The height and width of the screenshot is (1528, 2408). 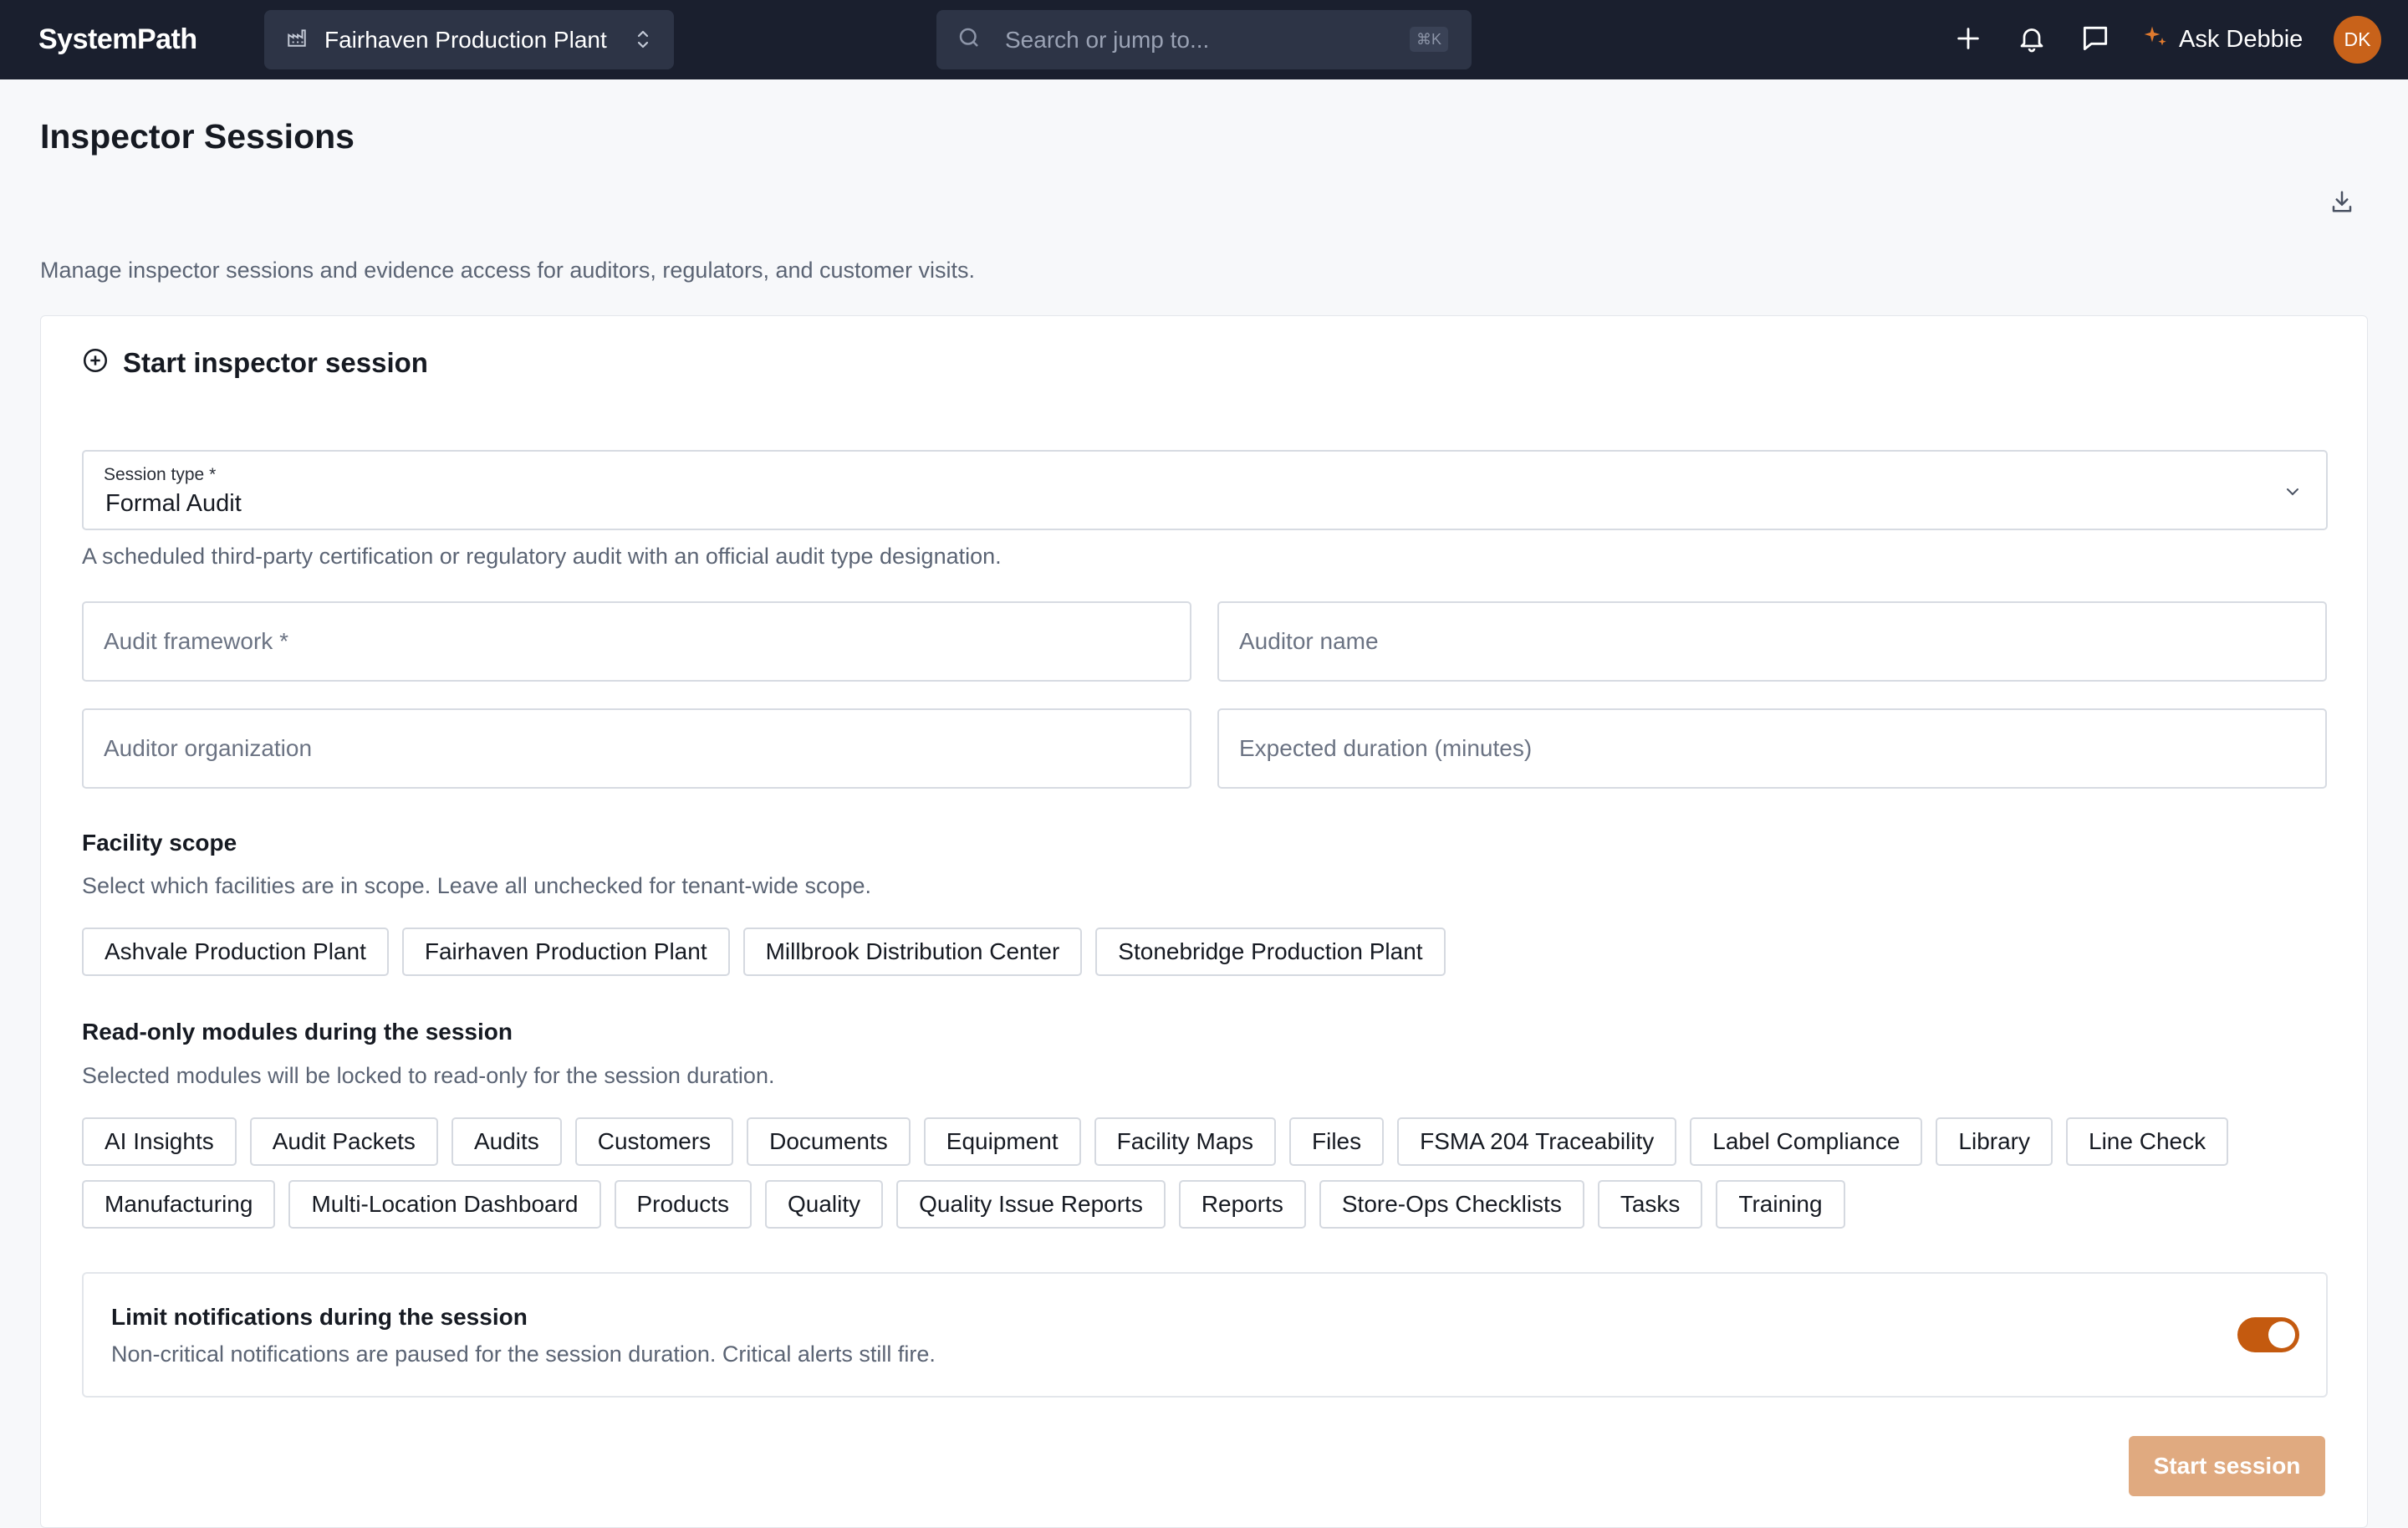 I want to click on search-input: Search or jump to... ⌘K, so click(x=1204, y=39).